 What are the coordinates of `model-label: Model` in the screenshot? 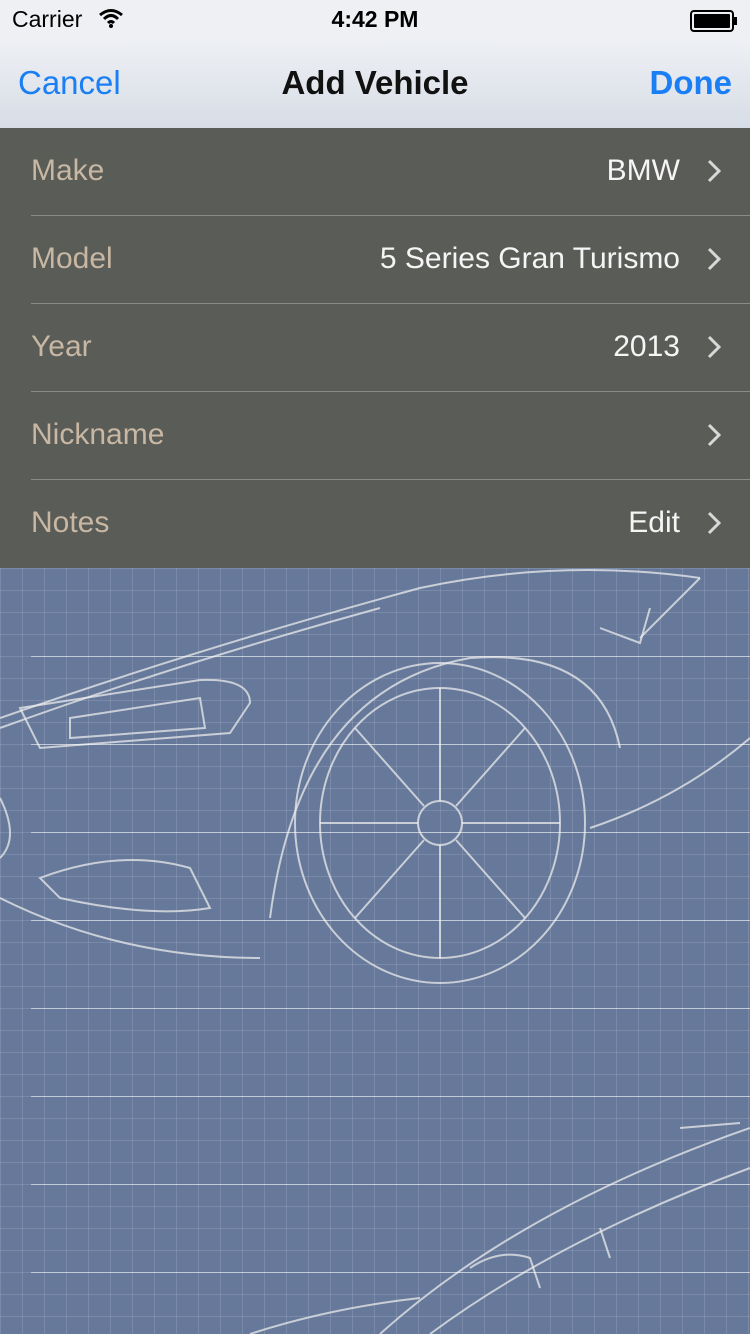 It's located at (72, 258).